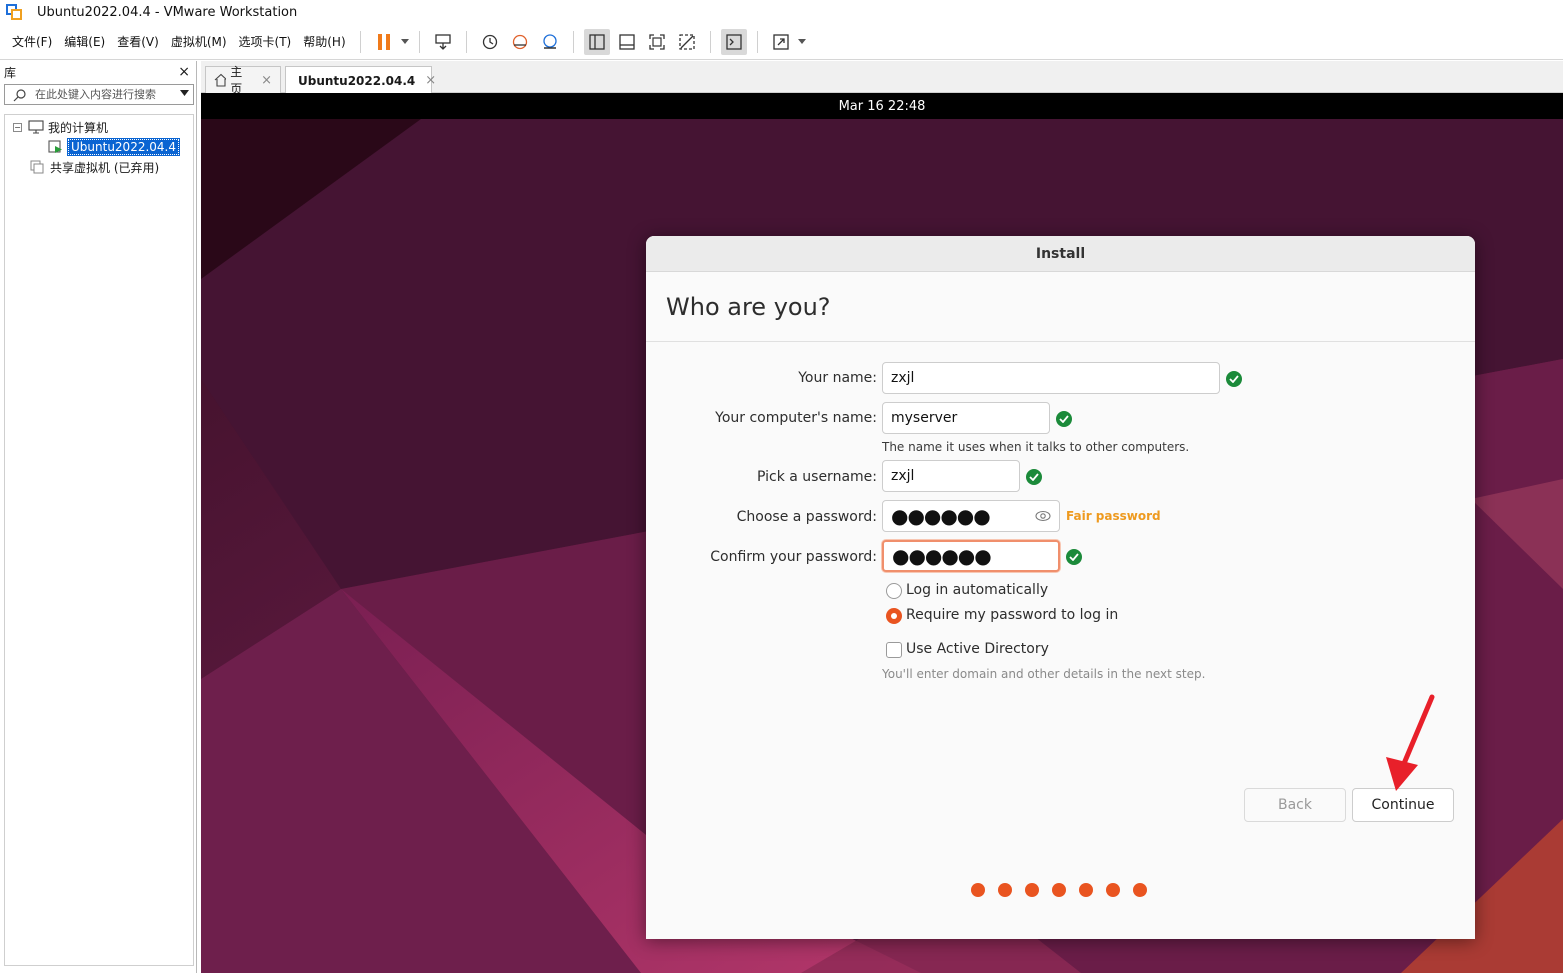 The width and height of the screenshot is (1563, 973). What do you see at coordinates (243, 80) in the screenshot?
I see `tab-home: 主页 ×` at bounding box center [243, 80].